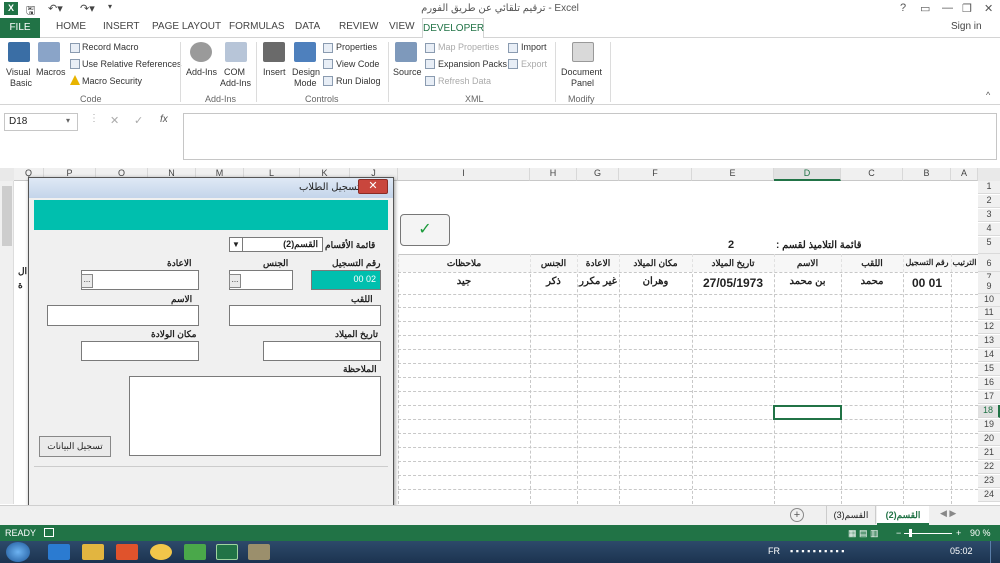 This screenshot has width=1000, height=563. What do you see at coordinates (161, 552) in the screenshot?
I see `chrome-icon` at bounding box center [161, 552].